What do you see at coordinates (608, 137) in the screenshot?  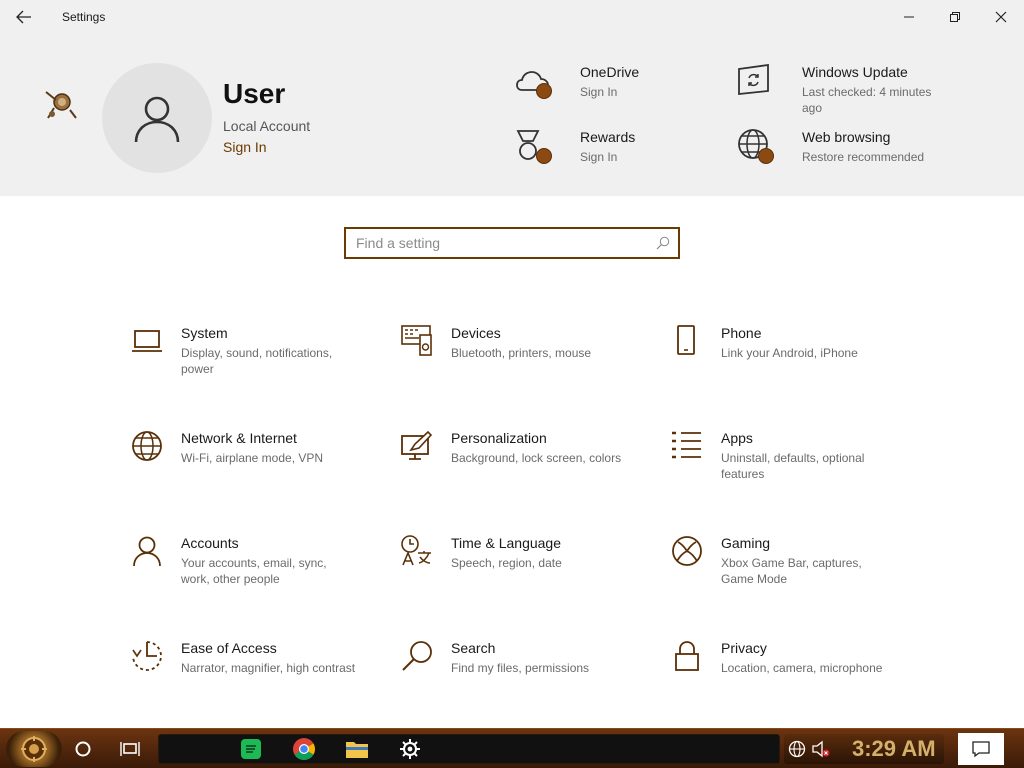 I see `service-title: Rewards` at bounding box center [608, 137].